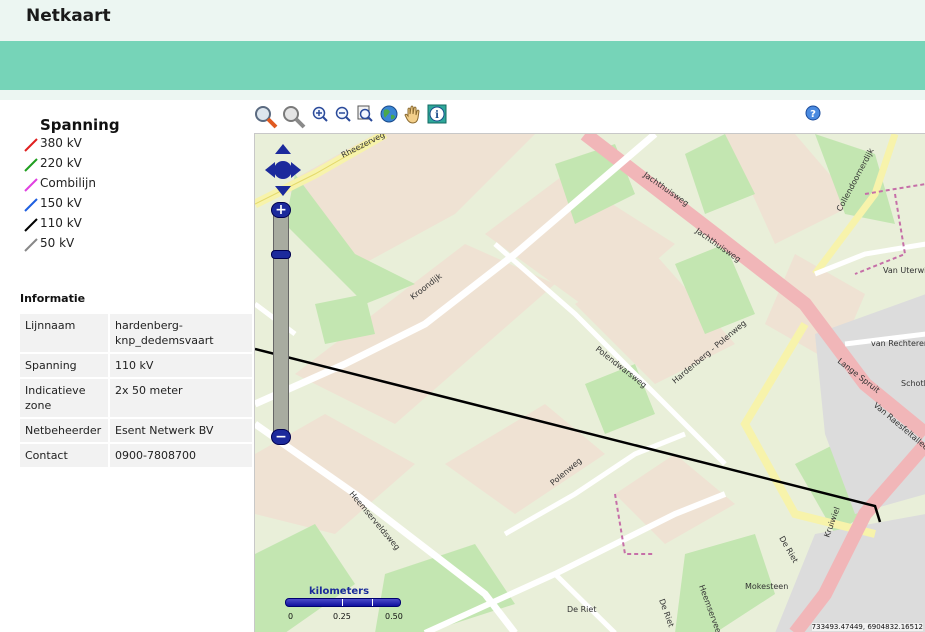 The width and height of the screenshot is (925, 632). What do you see at coordinates (281, 254) in the screenshot?
I see `zoom-handle` at bounding box center [281, 254].